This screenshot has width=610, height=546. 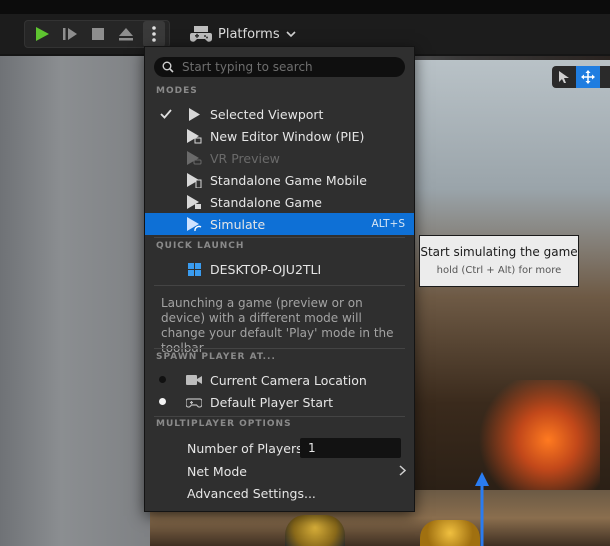 What do you see at coordinates (200, 246) in the screenshot?
I see `section-header-quick-launch: QUICK LAUNCH` at bounding box center [200, 246].